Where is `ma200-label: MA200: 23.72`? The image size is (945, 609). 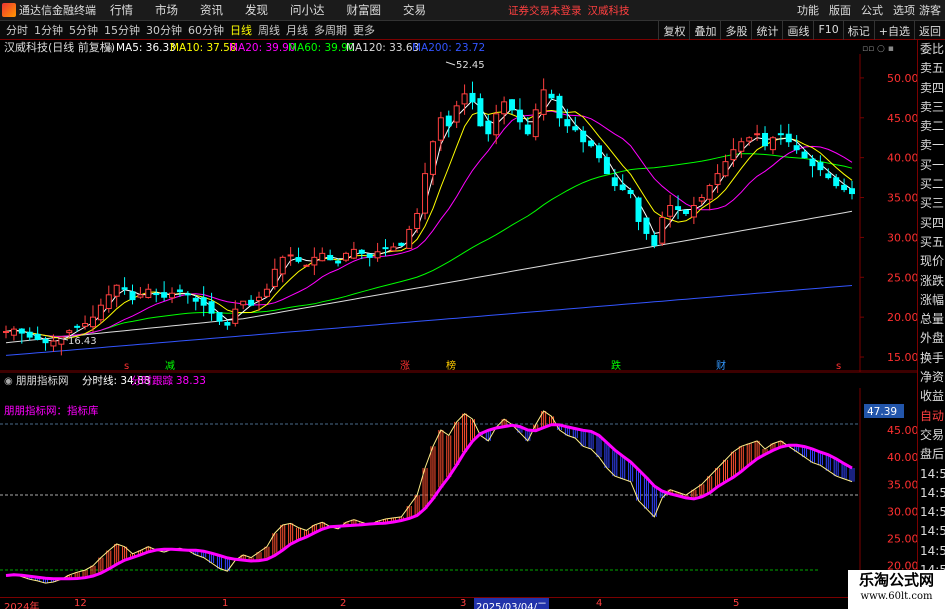 ma200-label: MA200: 23.72 is located at coordinates (448, 48).